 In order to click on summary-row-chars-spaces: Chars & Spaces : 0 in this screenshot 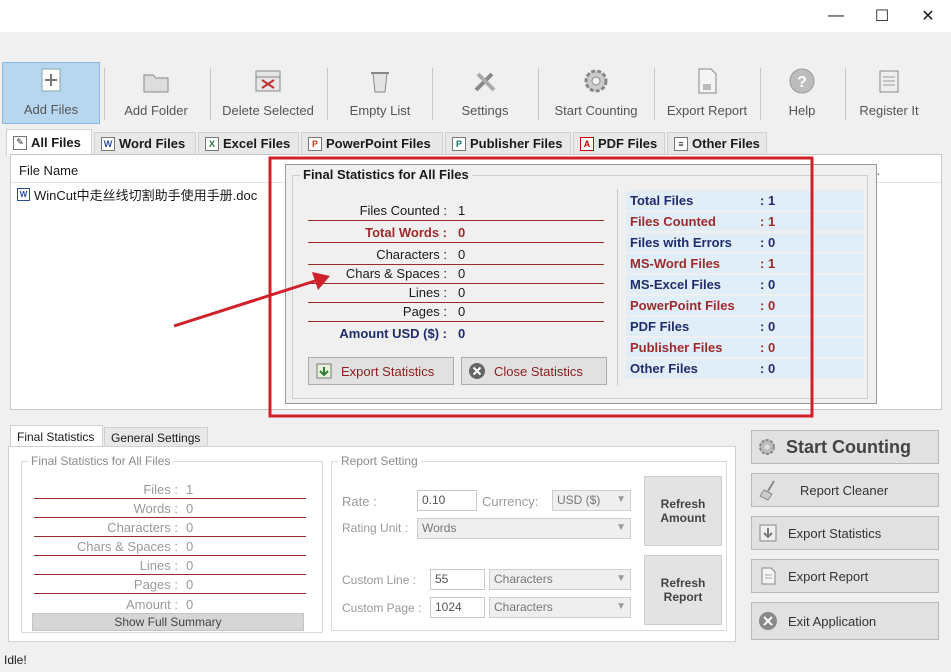, I will do `click(170, 546)`.